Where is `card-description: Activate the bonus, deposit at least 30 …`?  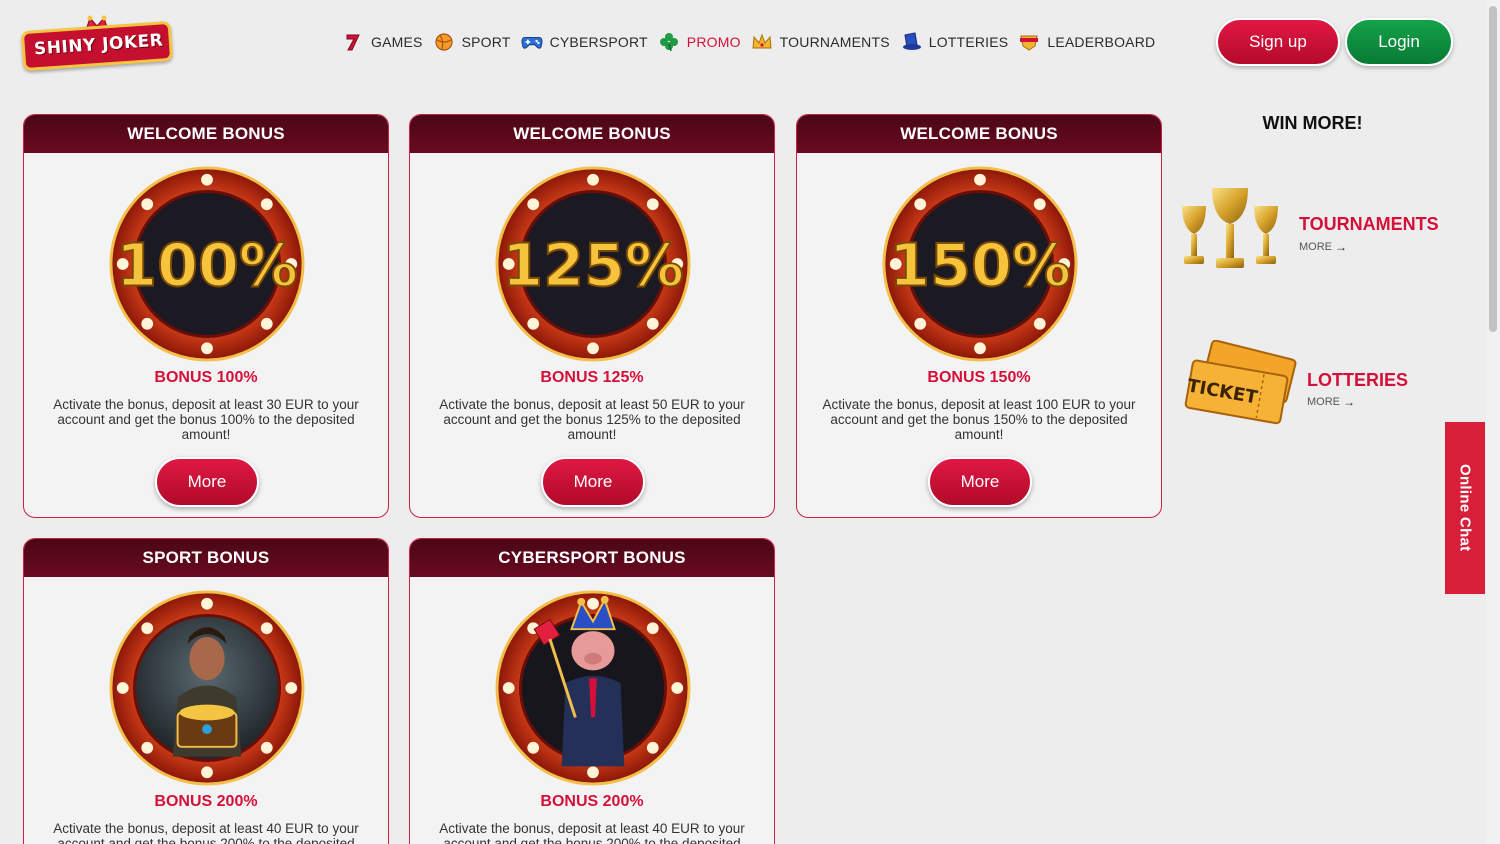 card-description: Activate the bonus, deposit at least 30 … is located at coordinates (206, 419).